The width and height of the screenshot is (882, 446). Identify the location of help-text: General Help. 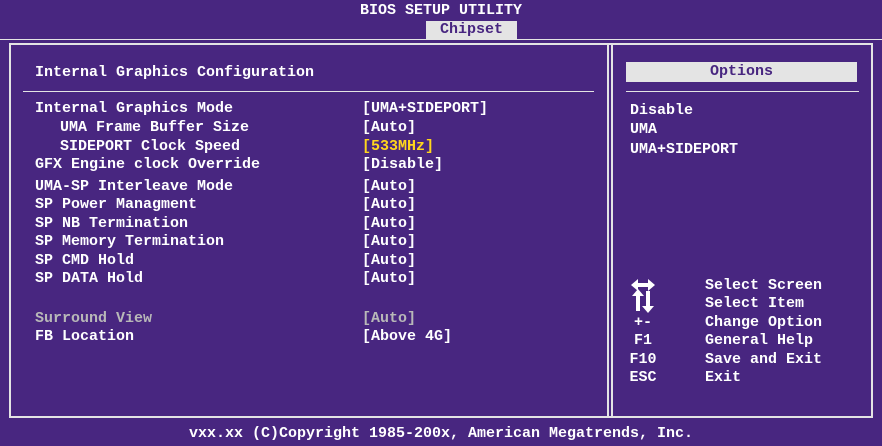
(759, 340).